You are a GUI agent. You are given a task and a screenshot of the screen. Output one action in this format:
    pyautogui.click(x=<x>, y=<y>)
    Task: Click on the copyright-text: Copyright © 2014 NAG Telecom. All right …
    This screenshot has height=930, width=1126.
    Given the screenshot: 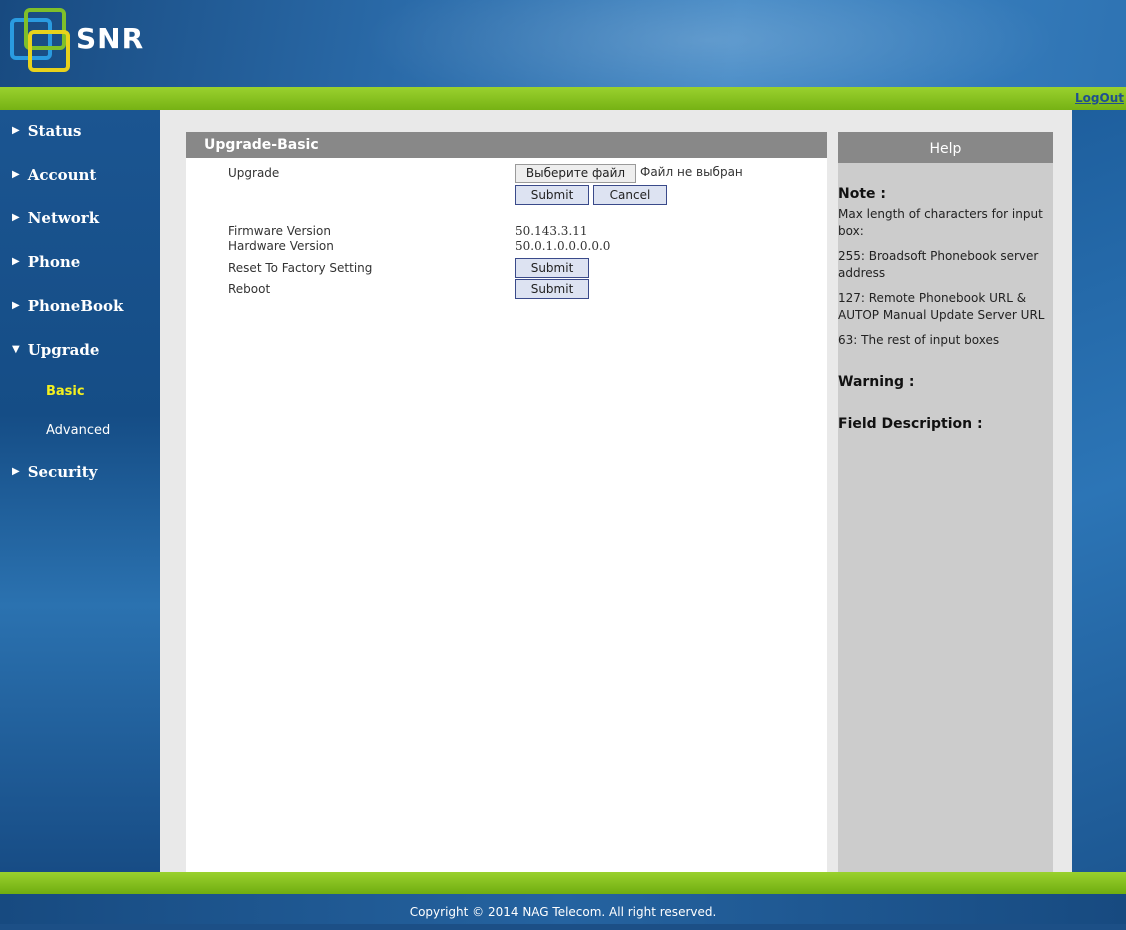 What is the action you would take?
    pyautogui.click(x=563, y=912)
    